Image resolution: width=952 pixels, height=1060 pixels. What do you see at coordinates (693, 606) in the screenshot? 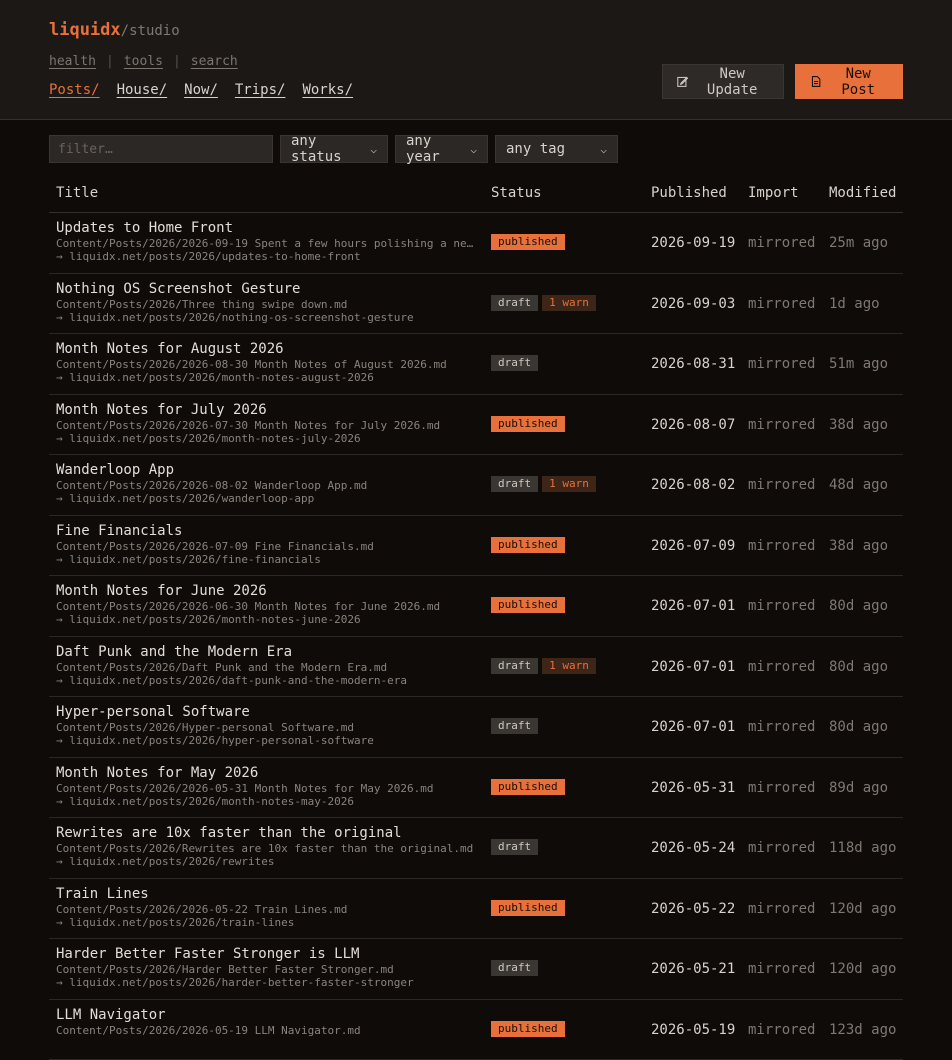
I see `published-date: 2026-07-01` at bounding box center [693, 606].